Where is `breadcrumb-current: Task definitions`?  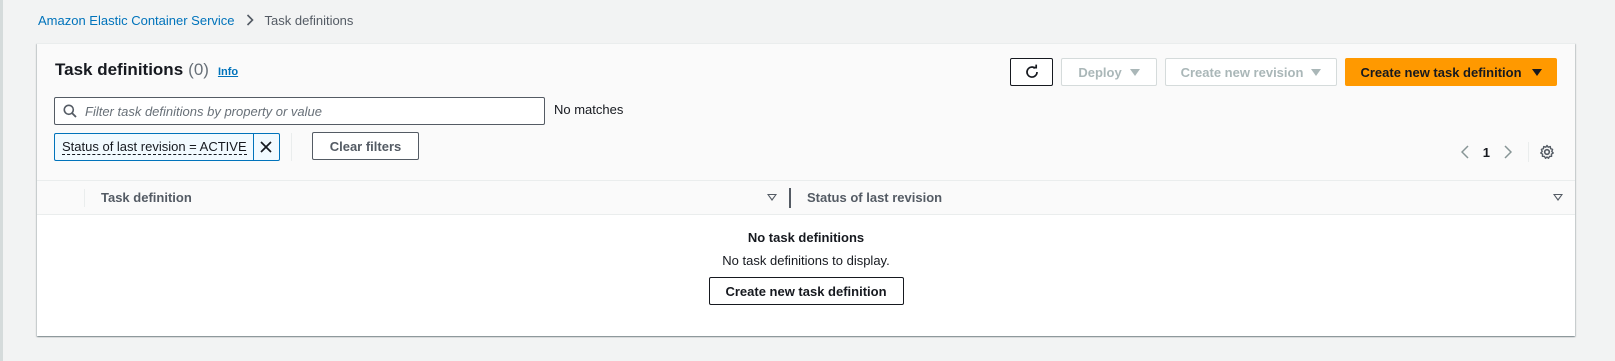 breadcrumb-current: Task definitions is located at coordinates (309, 20).